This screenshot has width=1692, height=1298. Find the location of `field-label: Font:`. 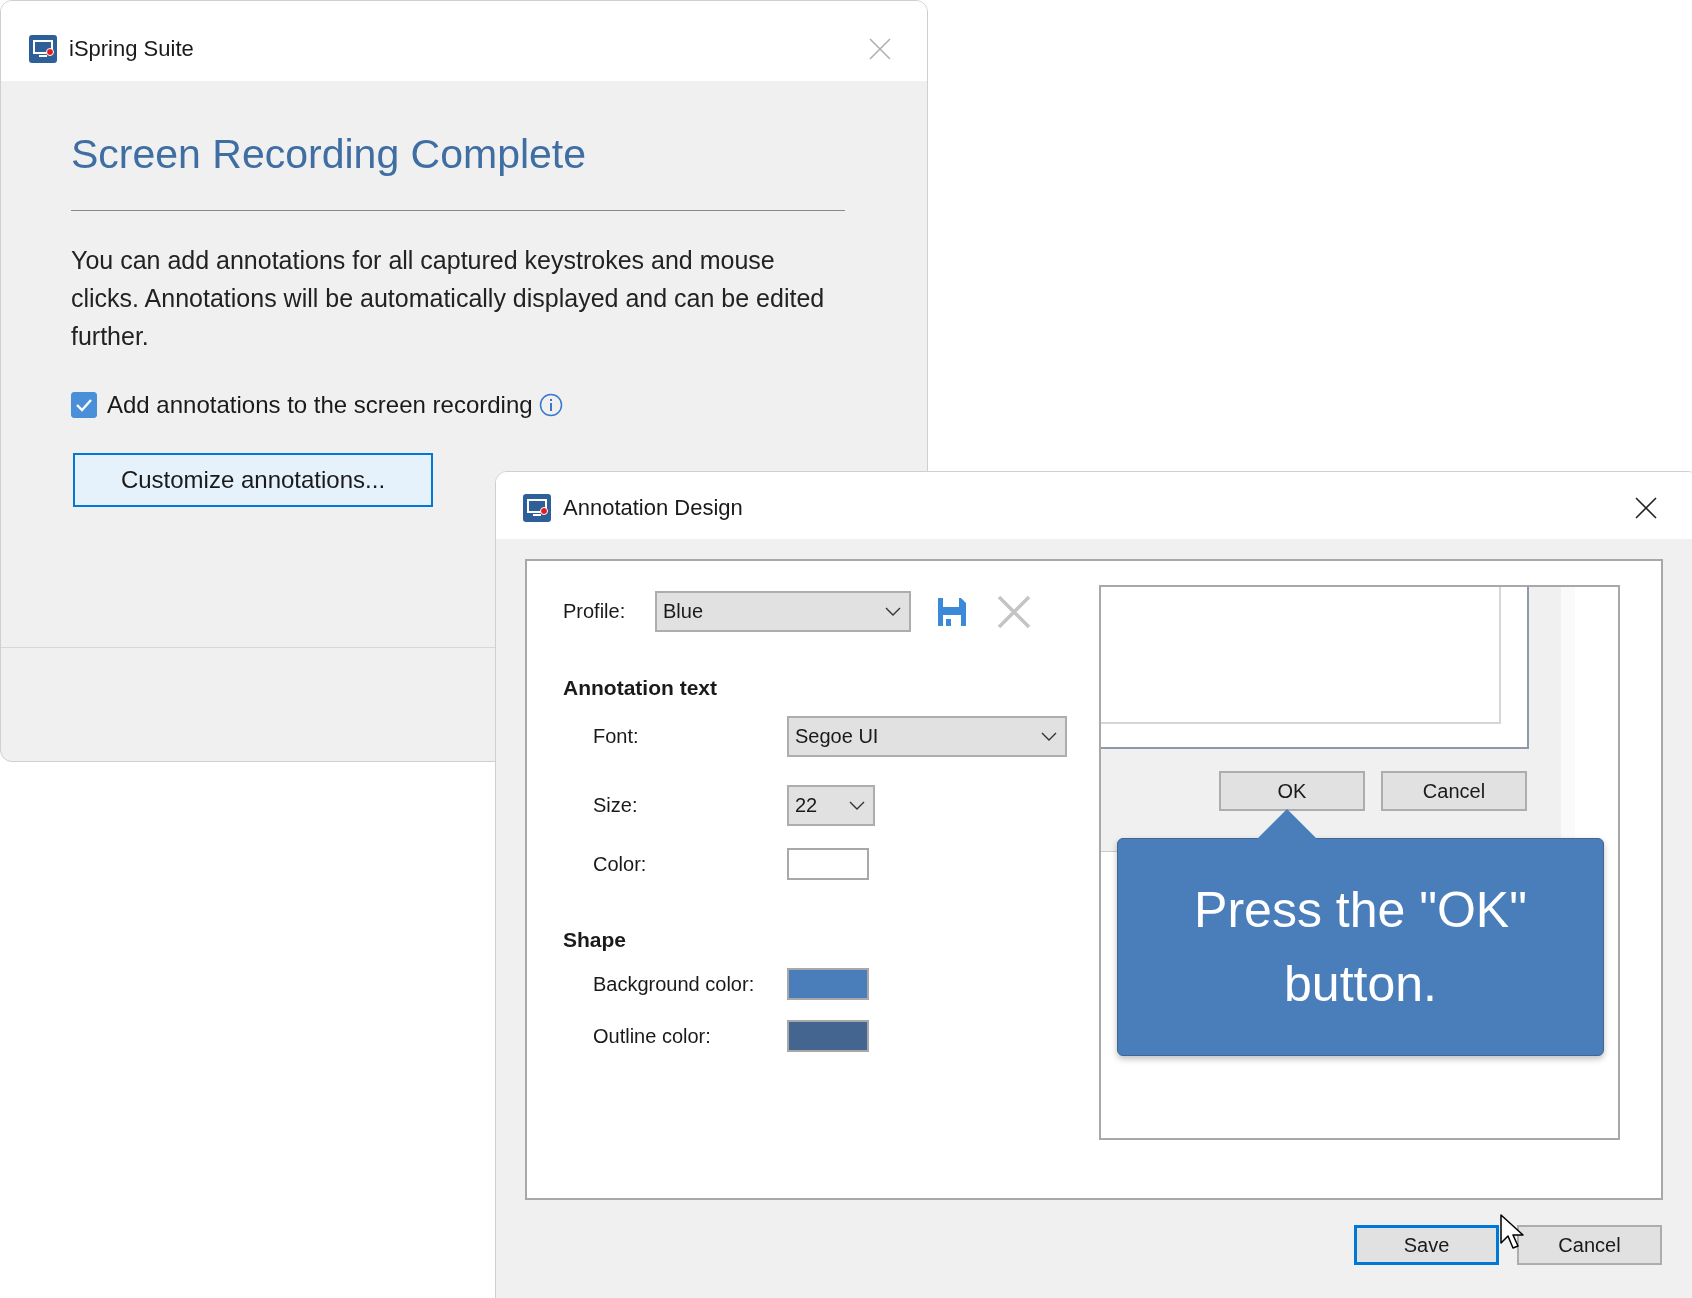

field-label: Font: is located at coordinates (616, 736).